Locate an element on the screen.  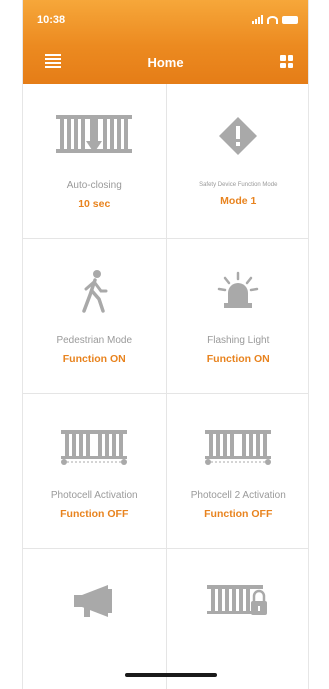
tile-label: Pedestrian Mode is located at coordinates (94, 340).